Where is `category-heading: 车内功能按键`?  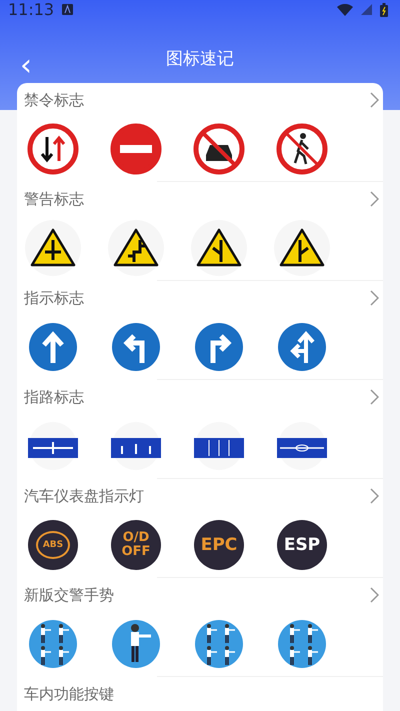
category-heading: 车内功能按键 is located at coordinates (69, 694).